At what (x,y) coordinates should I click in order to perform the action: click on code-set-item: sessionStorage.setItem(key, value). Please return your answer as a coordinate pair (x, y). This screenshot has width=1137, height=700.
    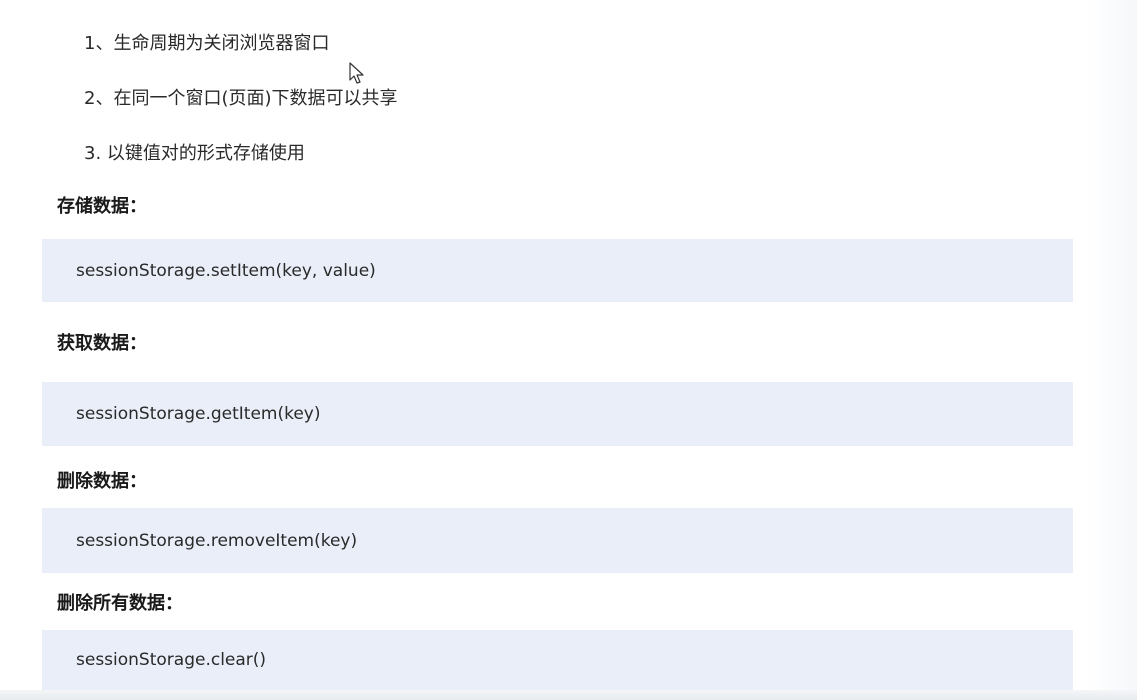
    Looking at the image, I should click on (226, 270).